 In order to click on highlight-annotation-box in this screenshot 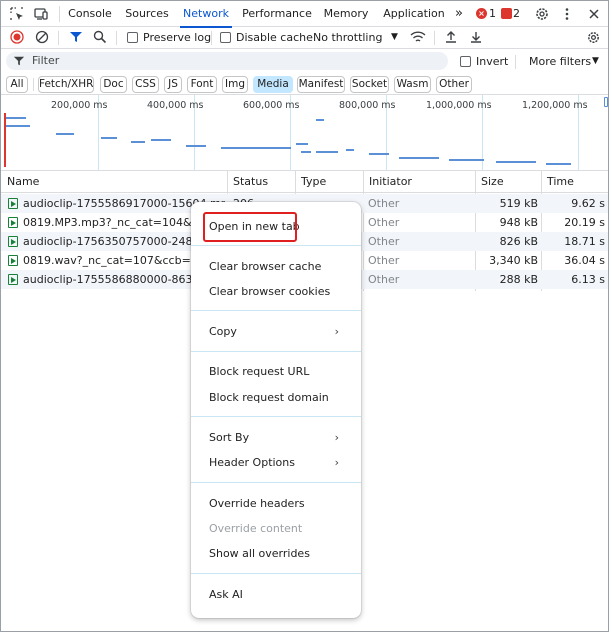, I will do `click(250, 227)`.